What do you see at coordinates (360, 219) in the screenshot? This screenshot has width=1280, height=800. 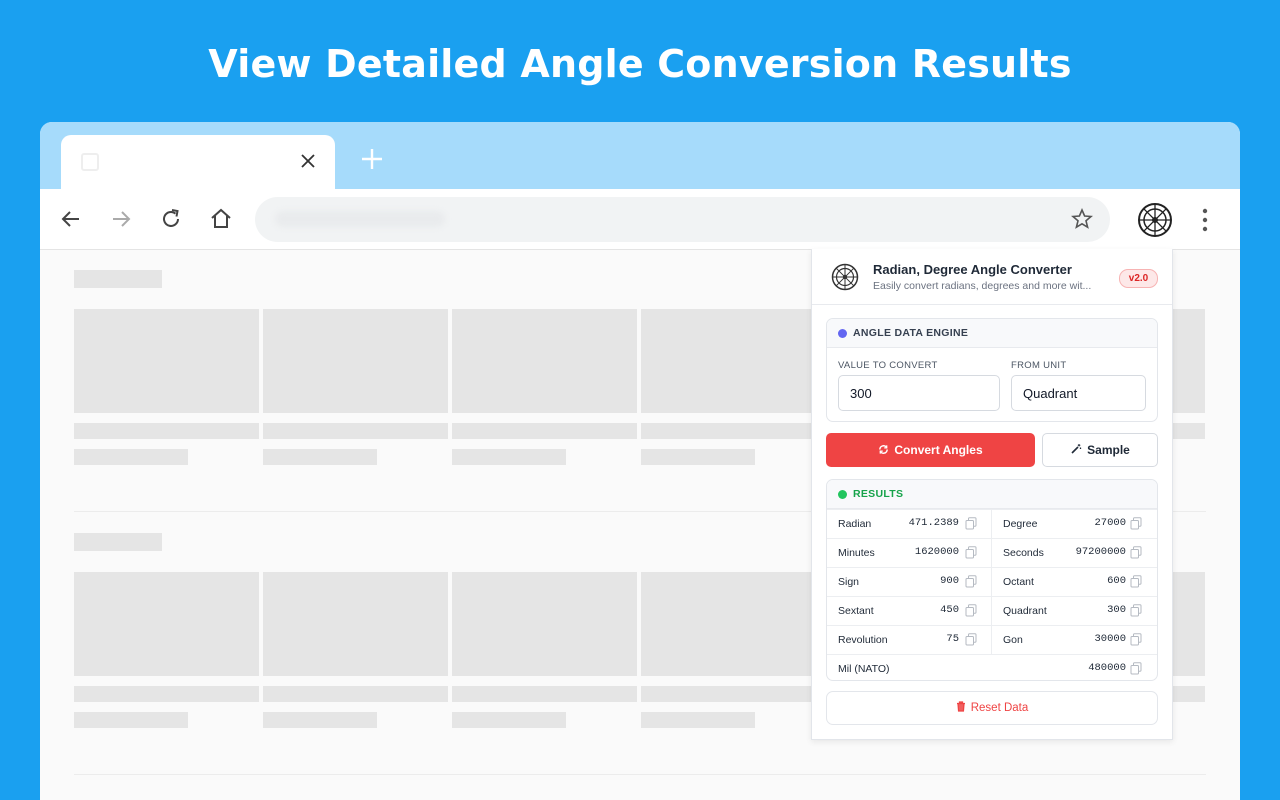 I see `address-bar-blurred-url` at bounding box center [360, 219].